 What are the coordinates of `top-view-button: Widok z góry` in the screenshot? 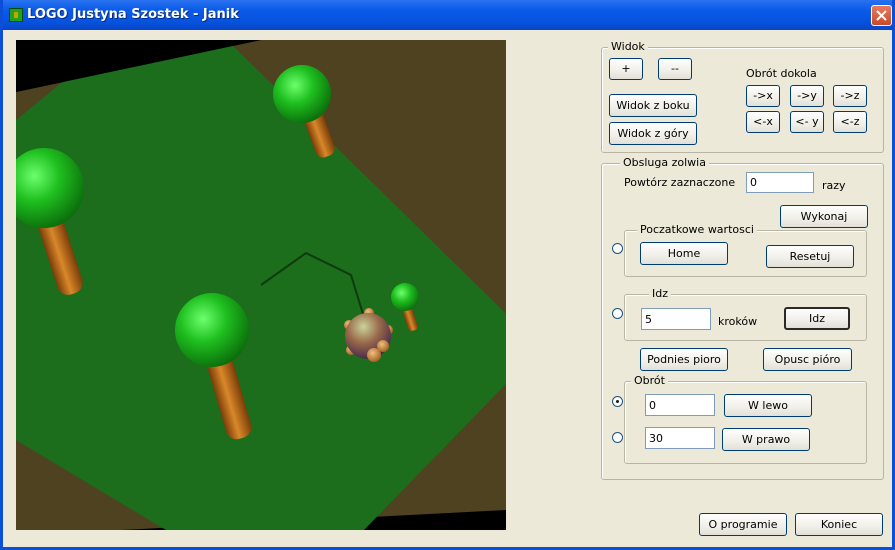 It's located at (653, 133).